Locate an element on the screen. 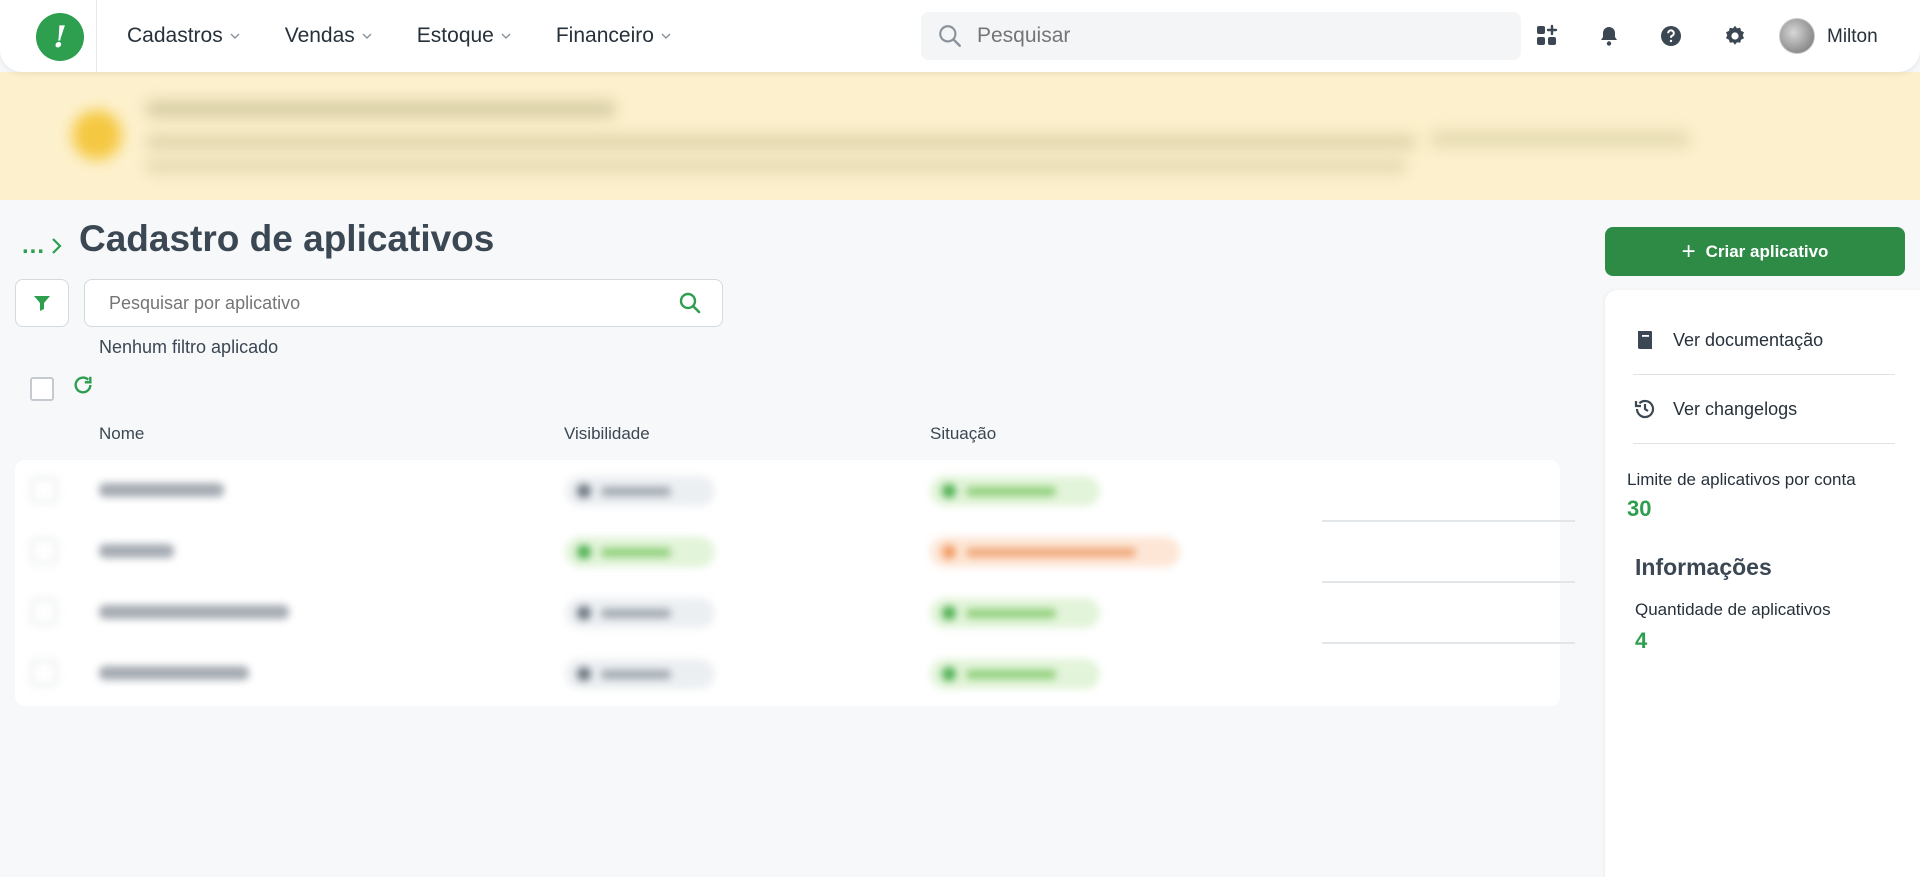 Image resolution: width=1920 pixels, height=877 pixels. filter-button is located at coordinates (42, 303).